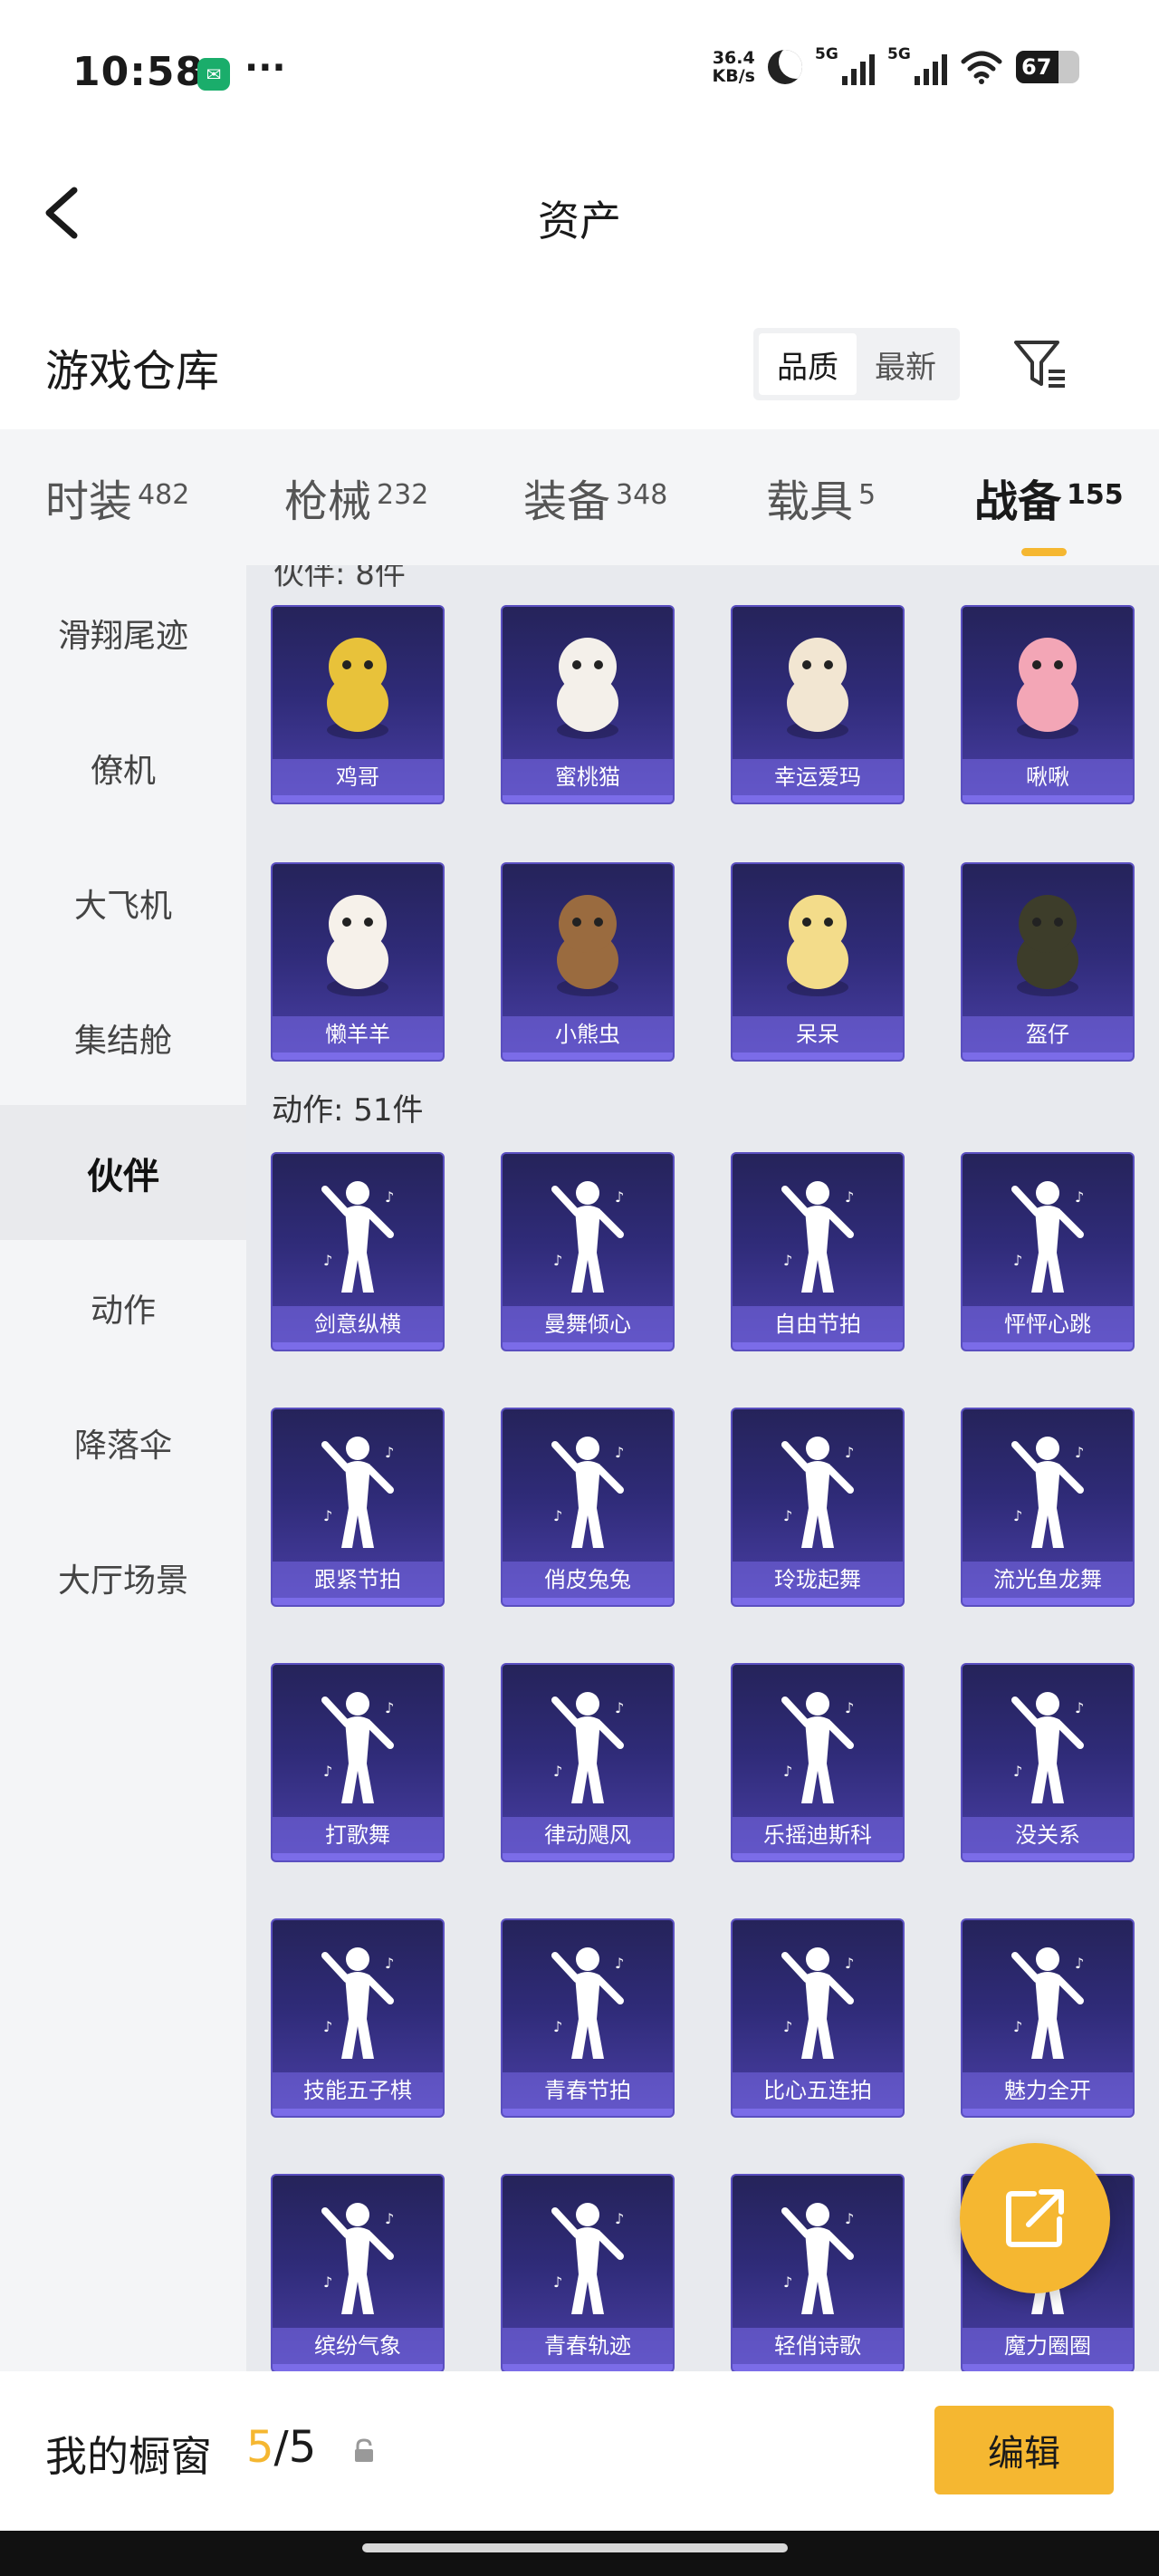 Image resolution: width=1159 pixels, height=2576 pixels. What do you see at coordinates (588, 1580) in the screenshot?
I see `item-name: 俏皮兔兔` at bounding box center [588, 1580].